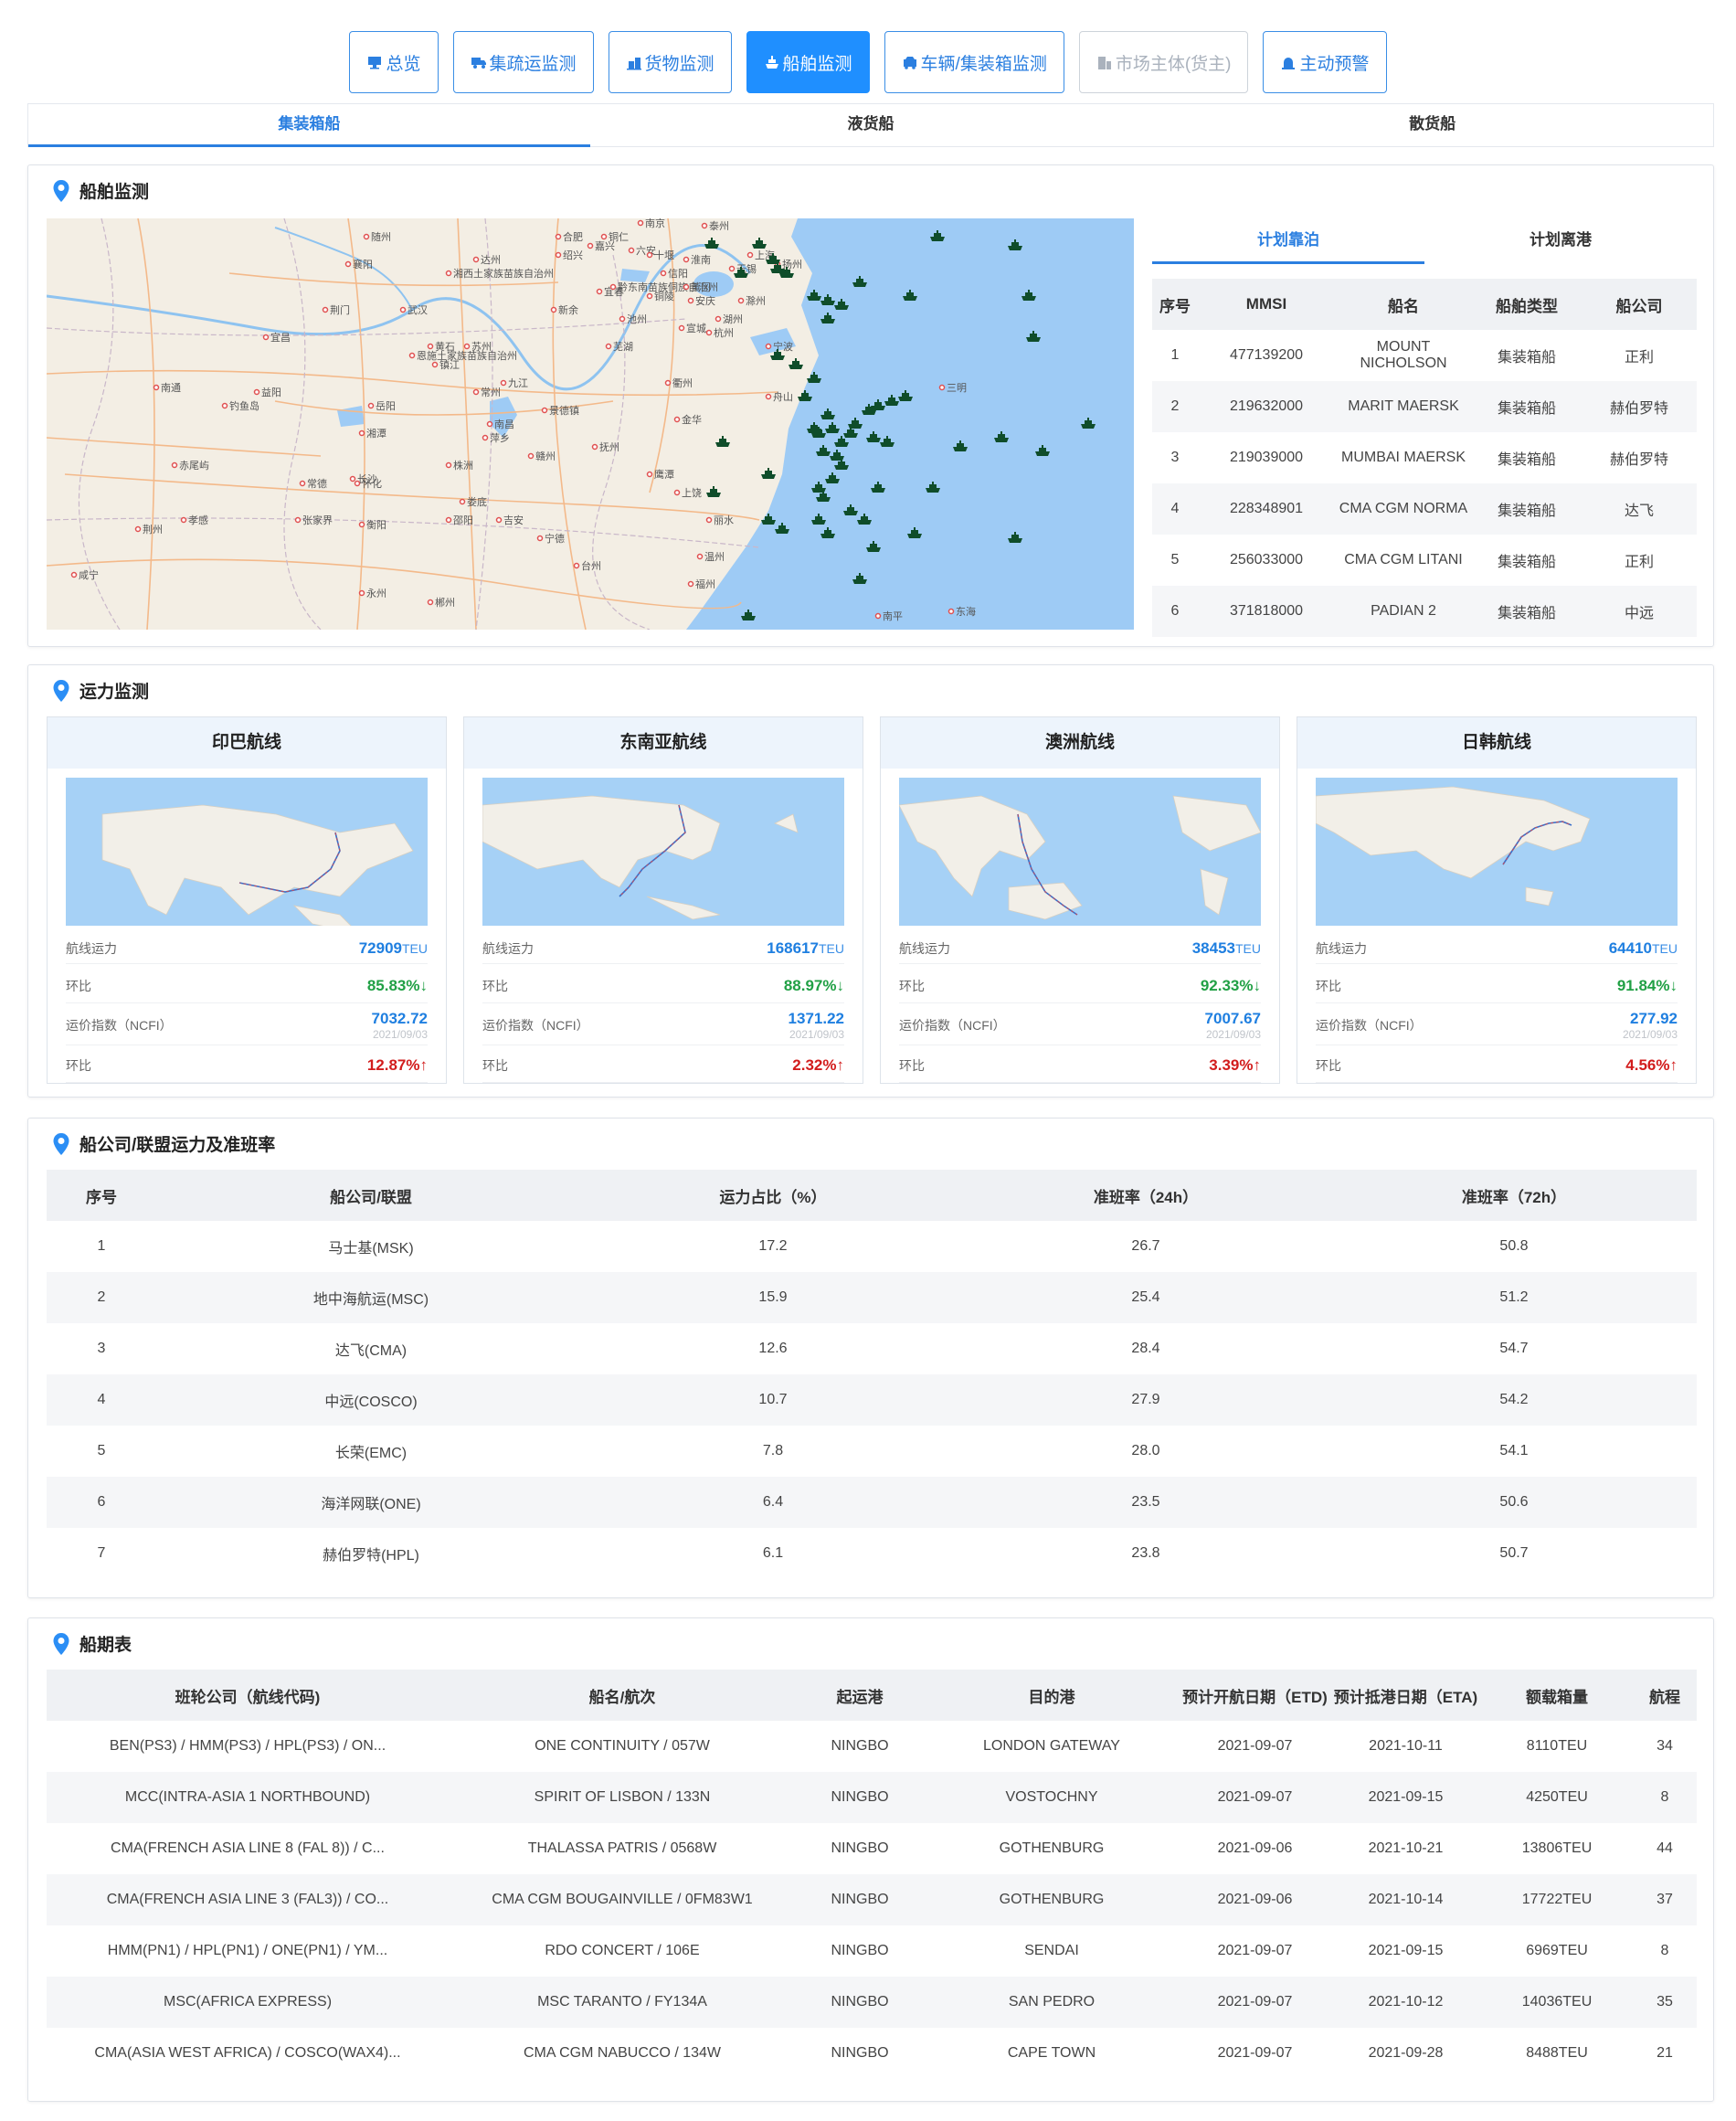 The image size is (1736, 2121). What do you see at coordinates (1424, 406) in the screenshot?
I see `table-row: 2 219632000 MARIT MAERSK 集装箱船 赫伯罗特` at bounding box center [1424, 406].